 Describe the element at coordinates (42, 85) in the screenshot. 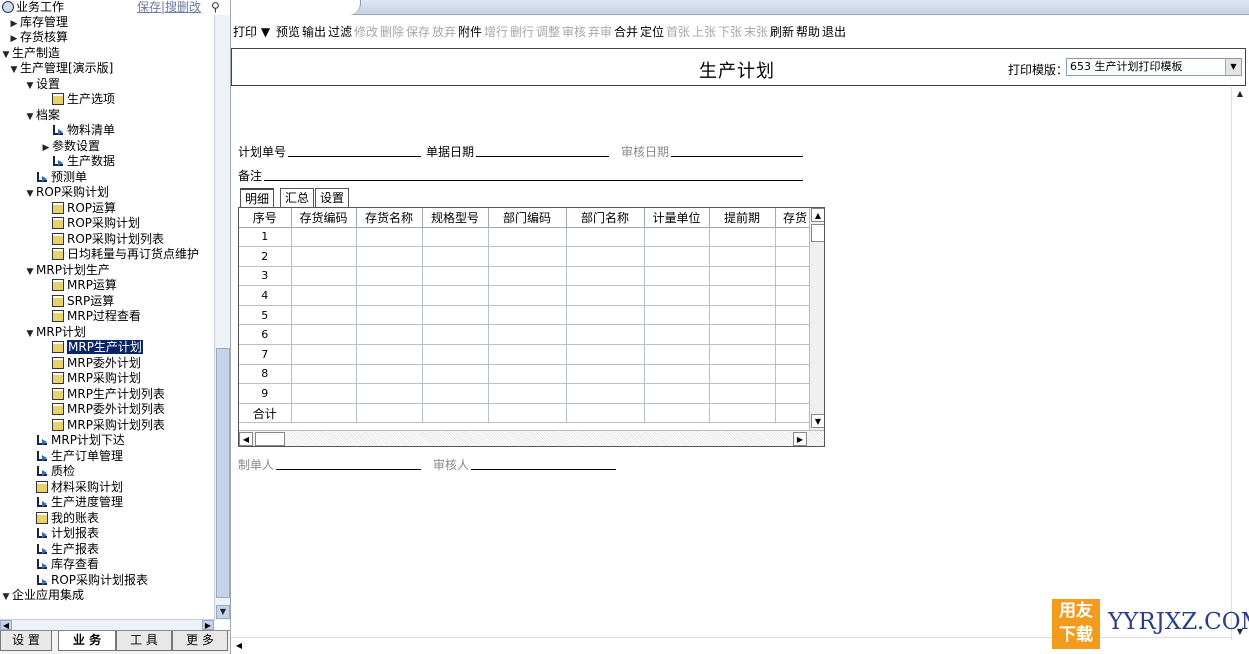

I see `tree-item: ▼ 设置` at that location.